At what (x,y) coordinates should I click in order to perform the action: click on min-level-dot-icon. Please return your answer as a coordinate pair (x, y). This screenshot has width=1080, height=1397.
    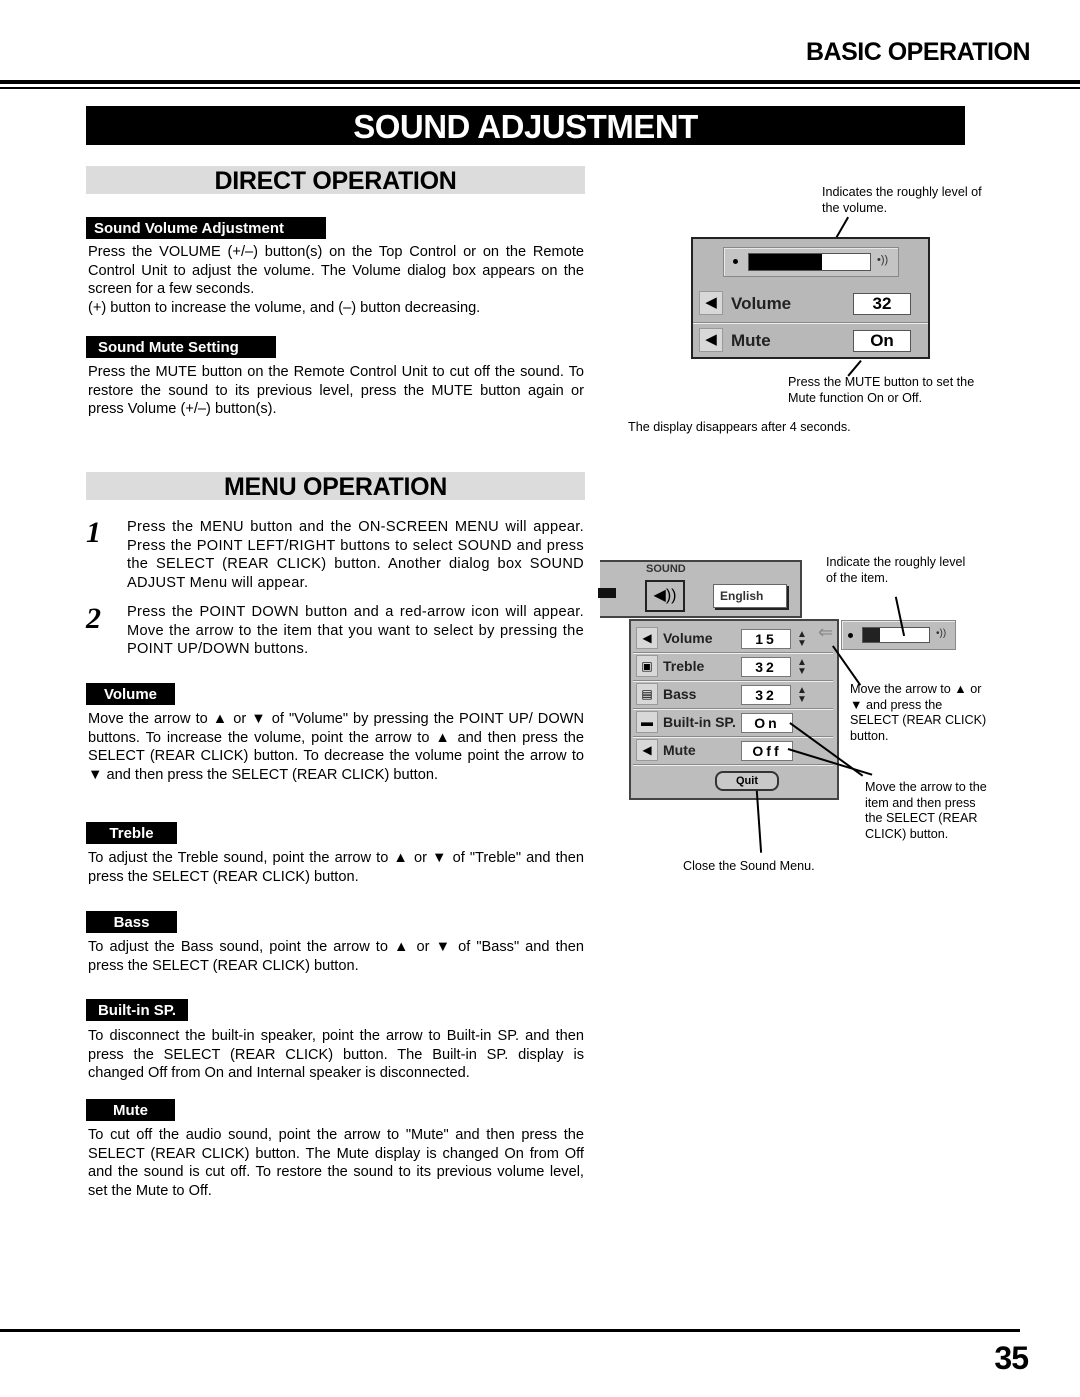
    Looking at the image, I should click on (850, 635).